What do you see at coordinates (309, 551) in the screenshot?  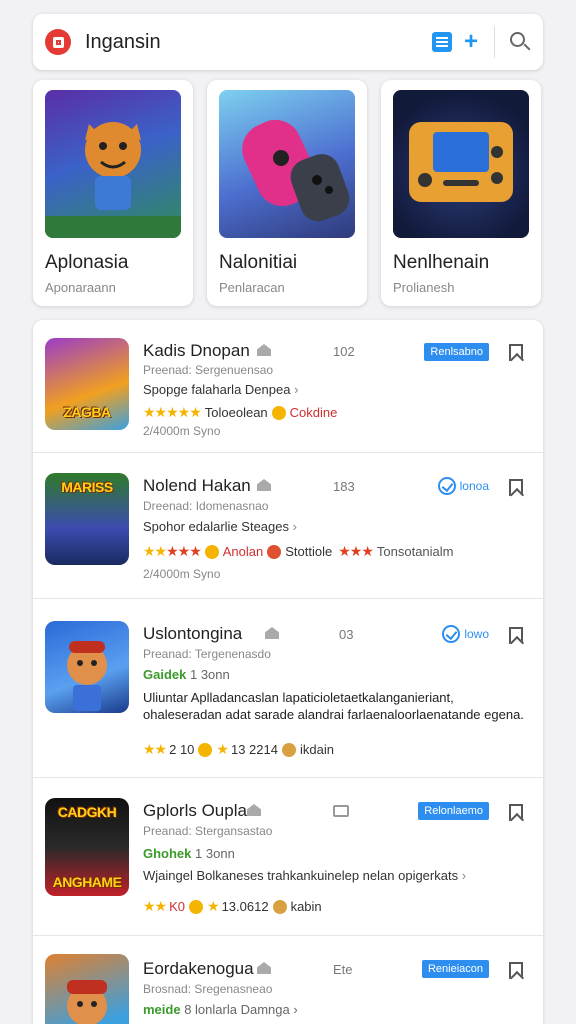 I see `rating-mid: Stottiole` at bounding box center [309, 551].